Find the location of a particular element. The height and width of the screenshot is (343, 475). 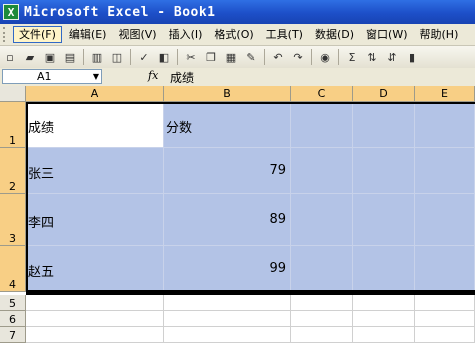

permission-icon: ▤ is located at coordinates (70, 57).